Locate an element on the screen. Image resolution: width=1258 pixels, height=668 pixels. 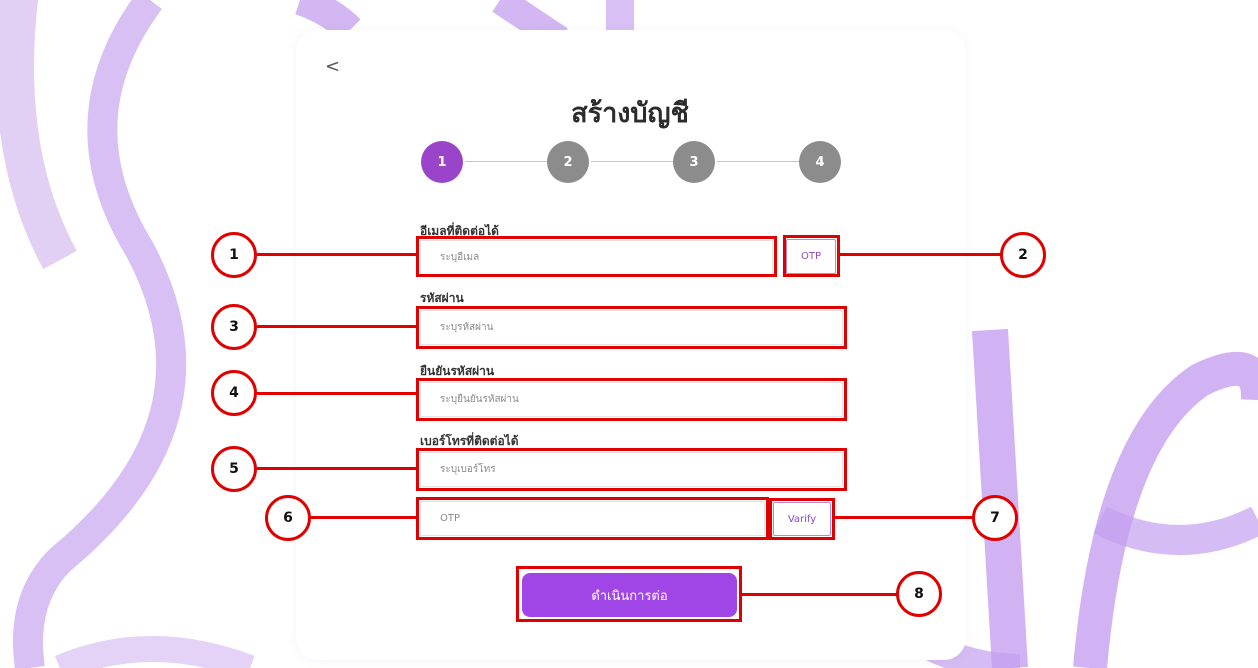
callout-marker-8: 8 is located at coordinates (919, 594).